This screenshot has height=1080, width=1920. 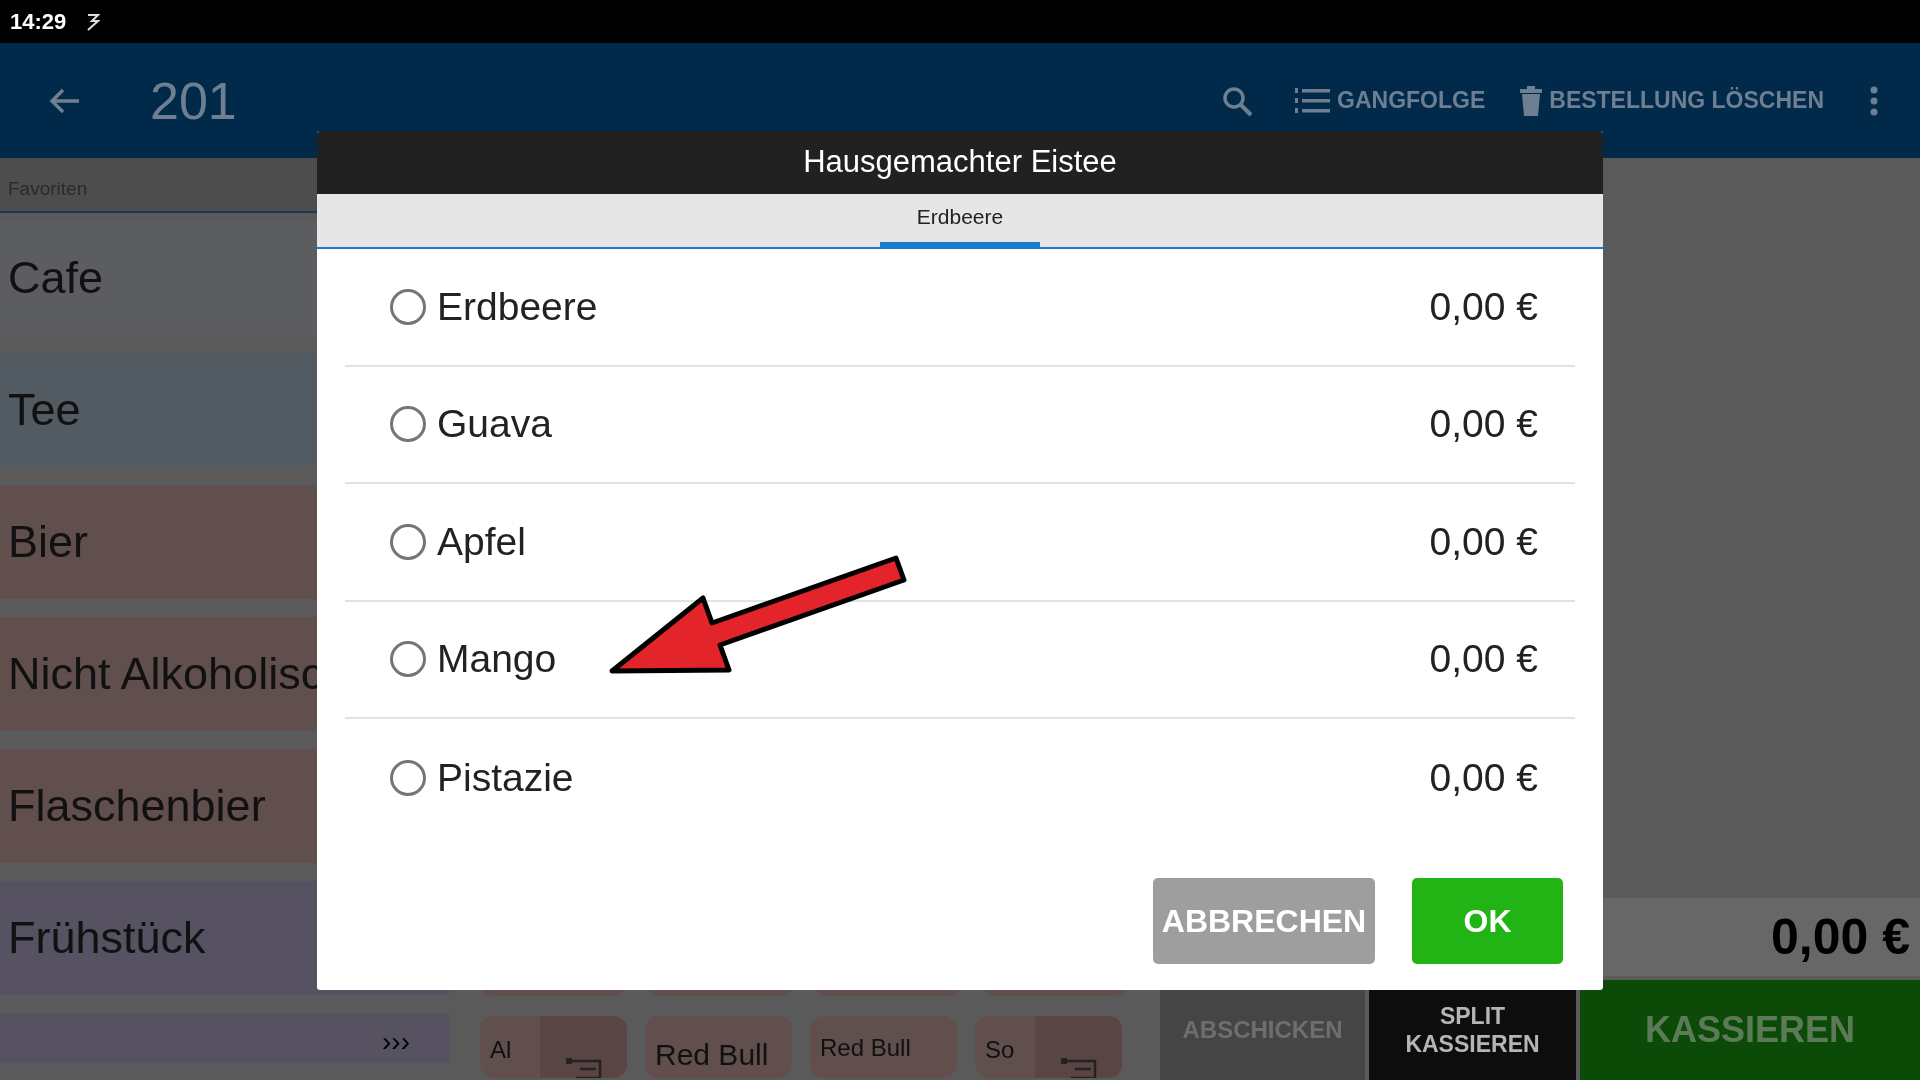 What do you see at coordinates (65, 100) in the screenshot?
I see `back-arrow-icon` at bounding box center [65, 100].